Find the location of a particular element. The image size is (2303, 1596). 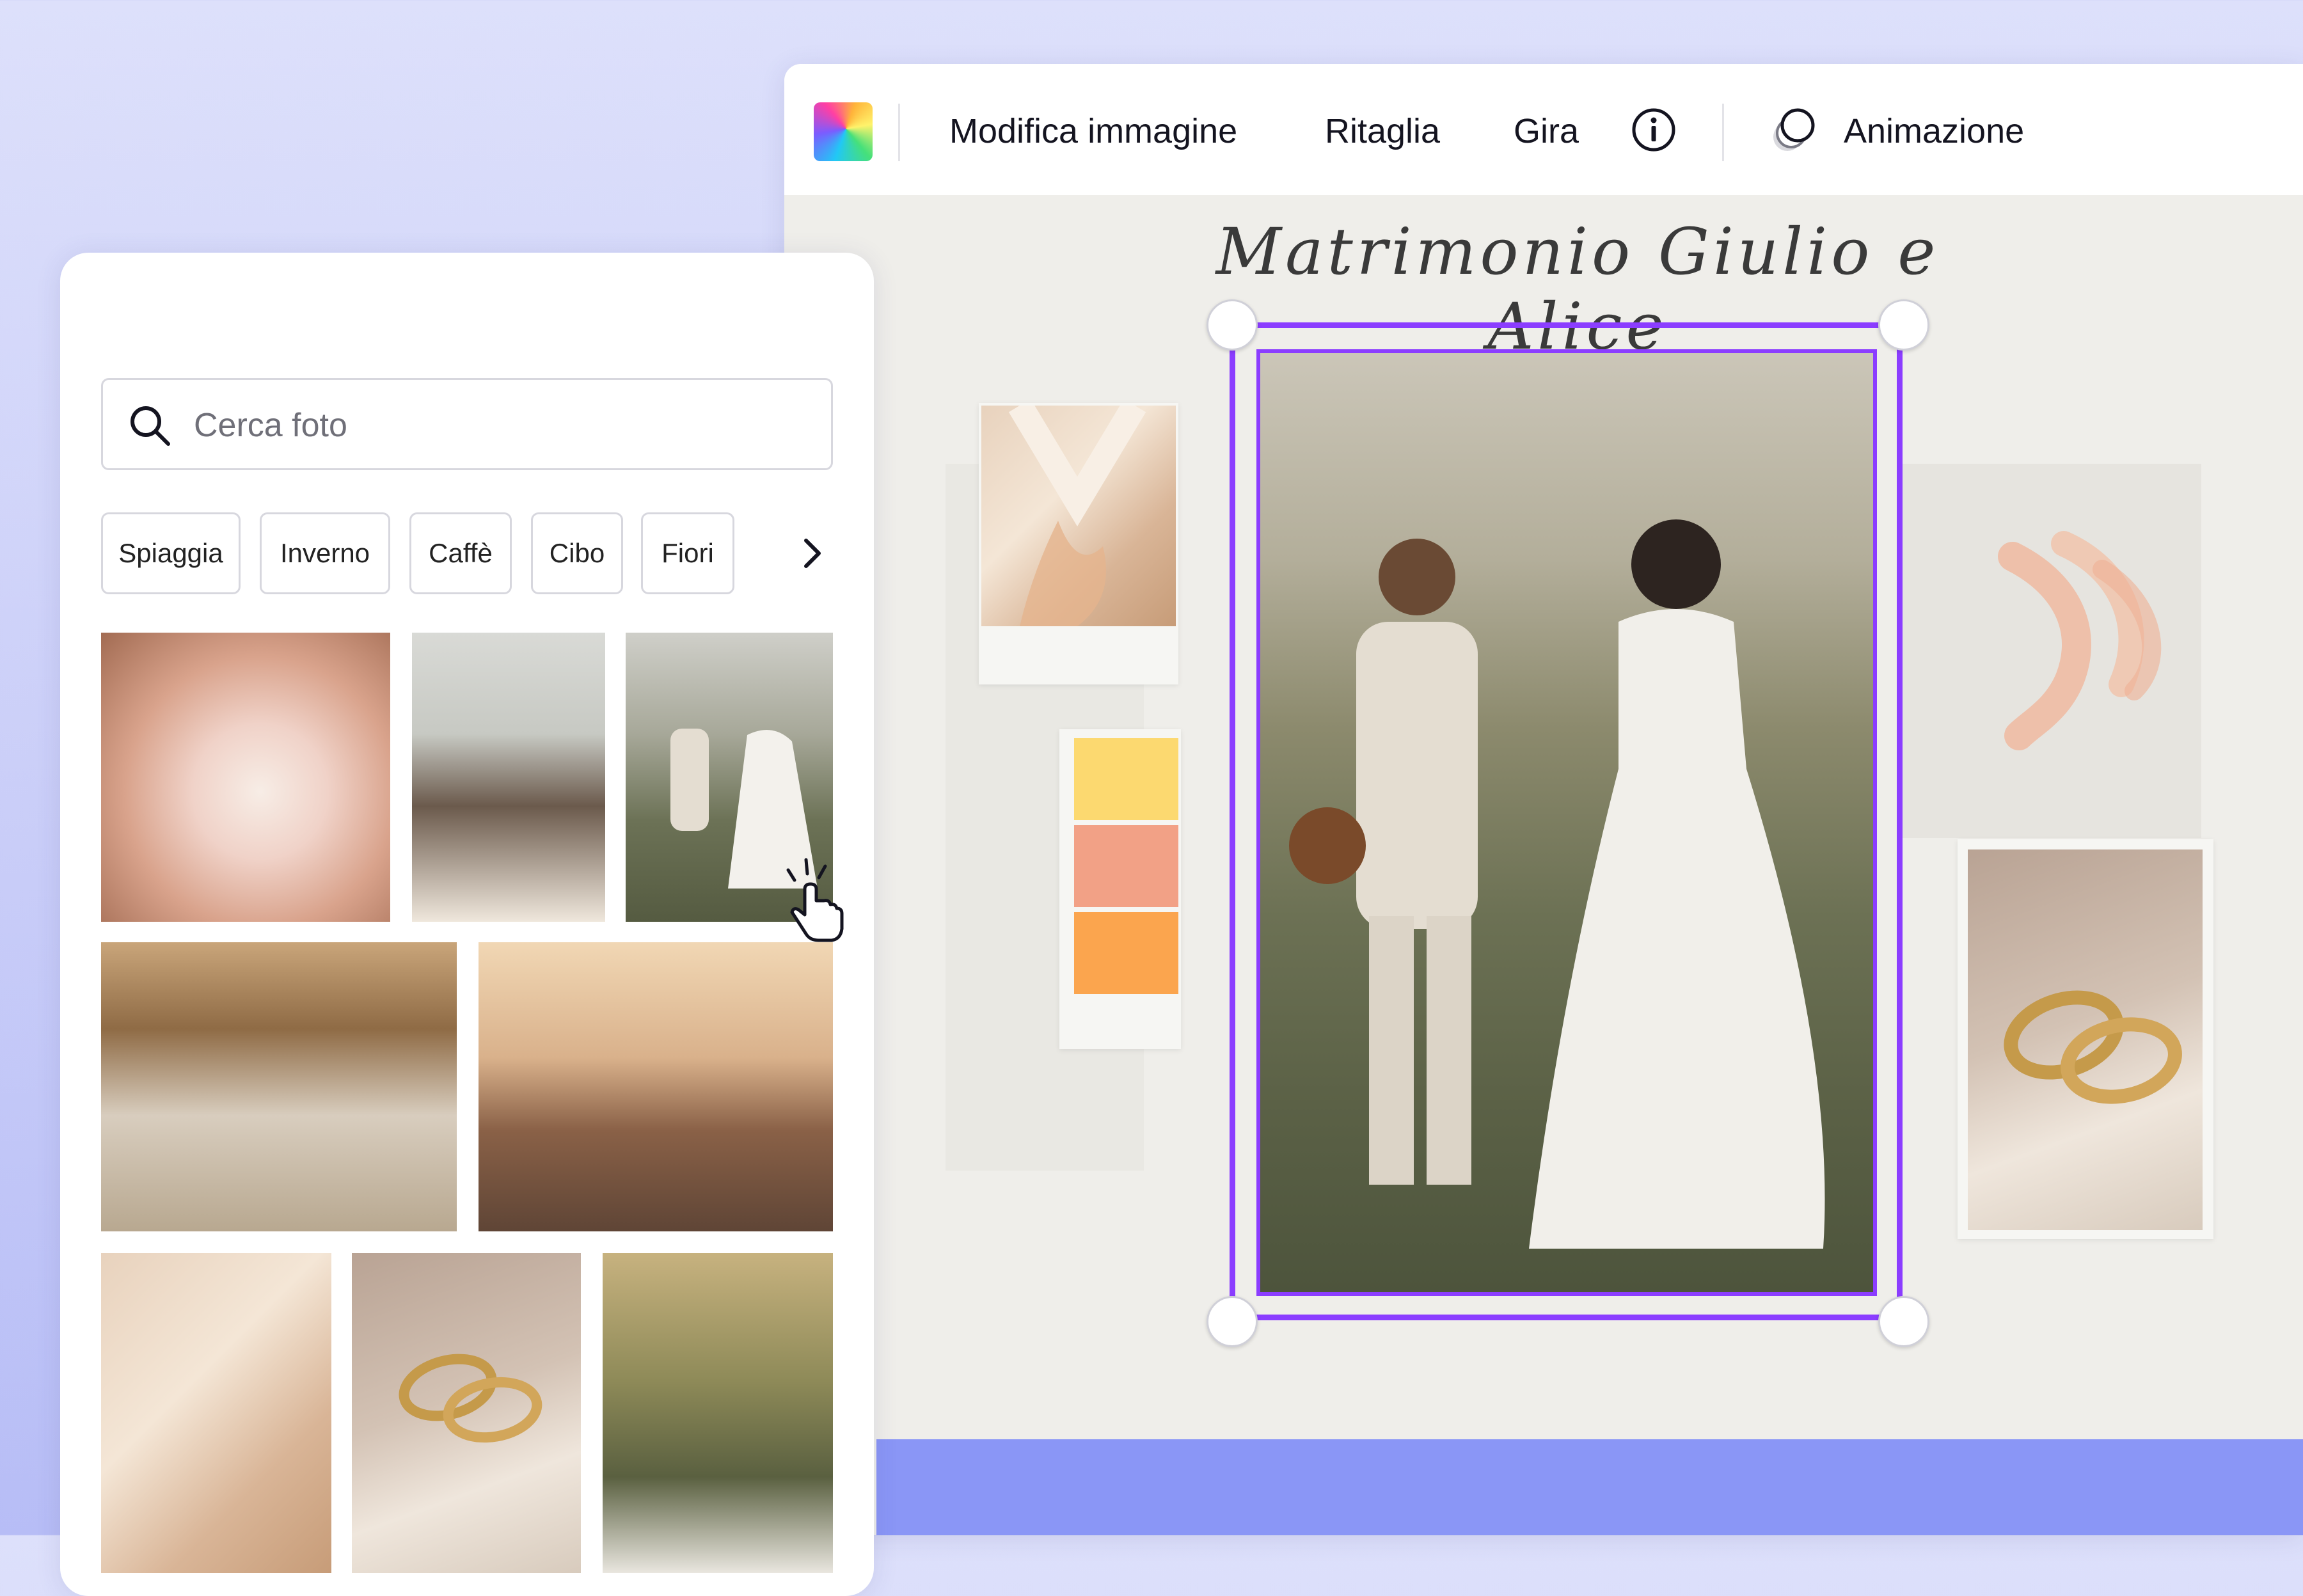

kiss-thumbnail is located at coordinates (508, 777).